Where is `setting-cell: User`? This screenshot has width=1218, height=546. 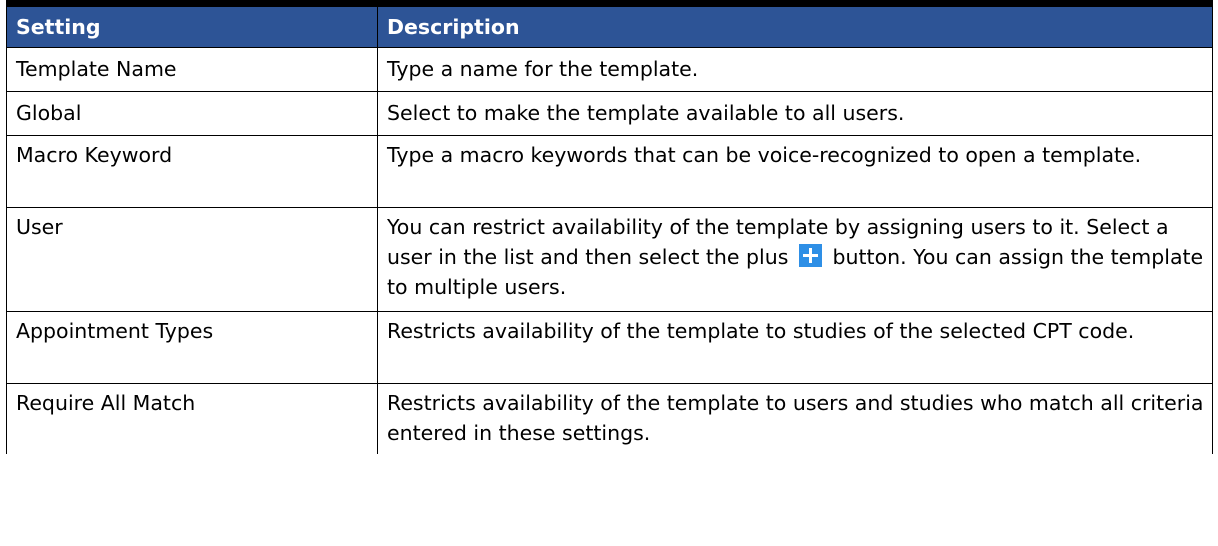
setting-cell: User is located at coordinates (192, 259).